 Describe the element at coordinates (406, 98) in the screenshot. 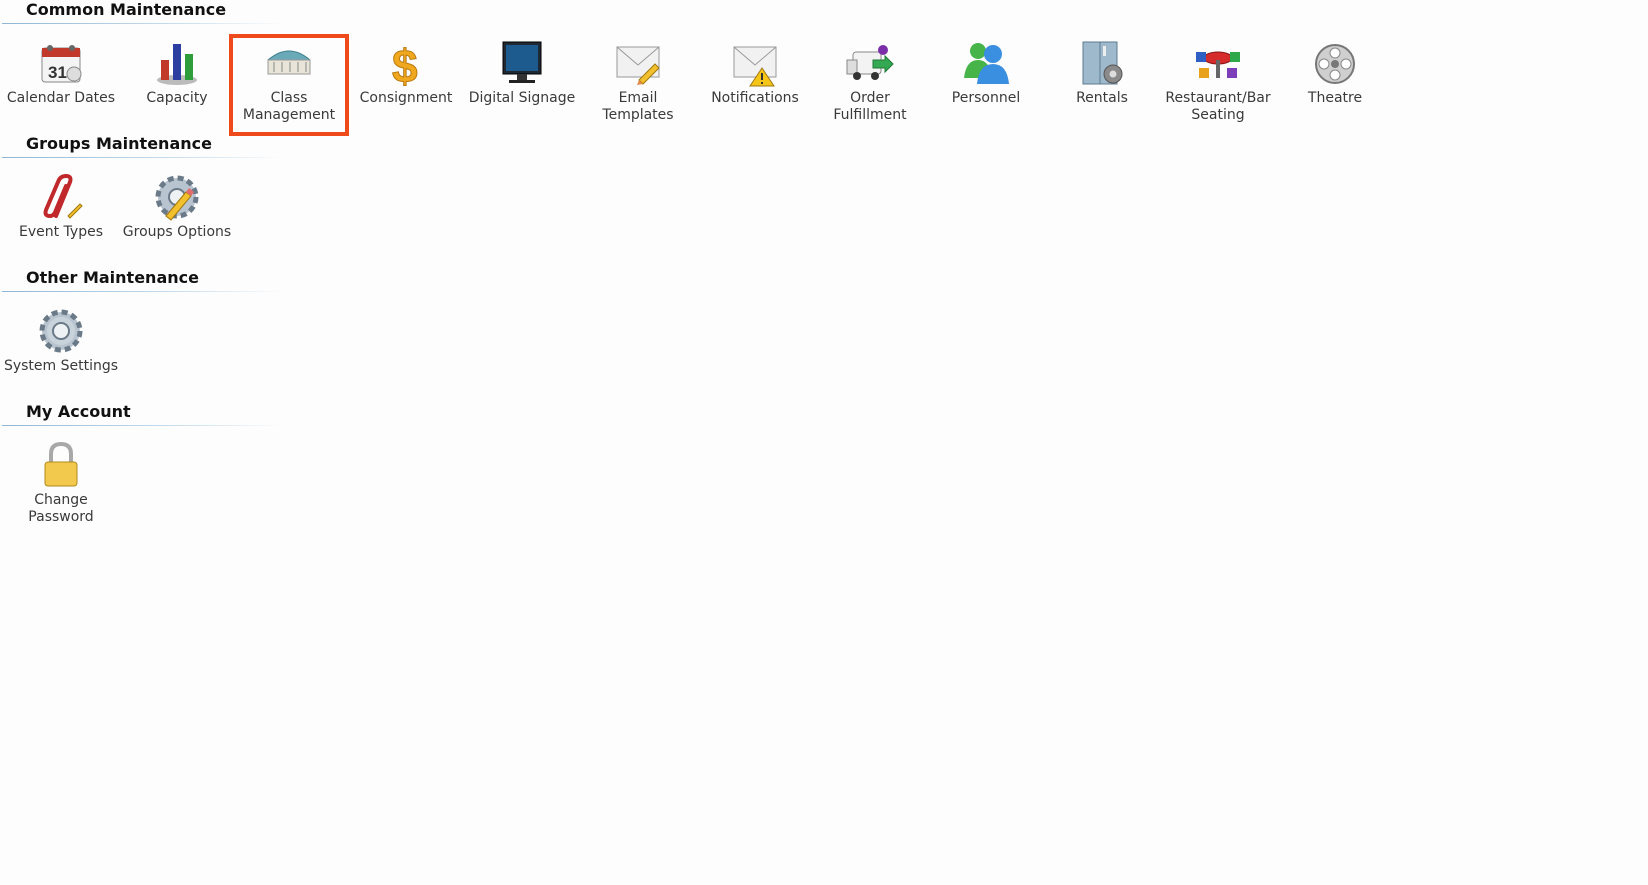

I see `tile-label: Consignment` at that location.